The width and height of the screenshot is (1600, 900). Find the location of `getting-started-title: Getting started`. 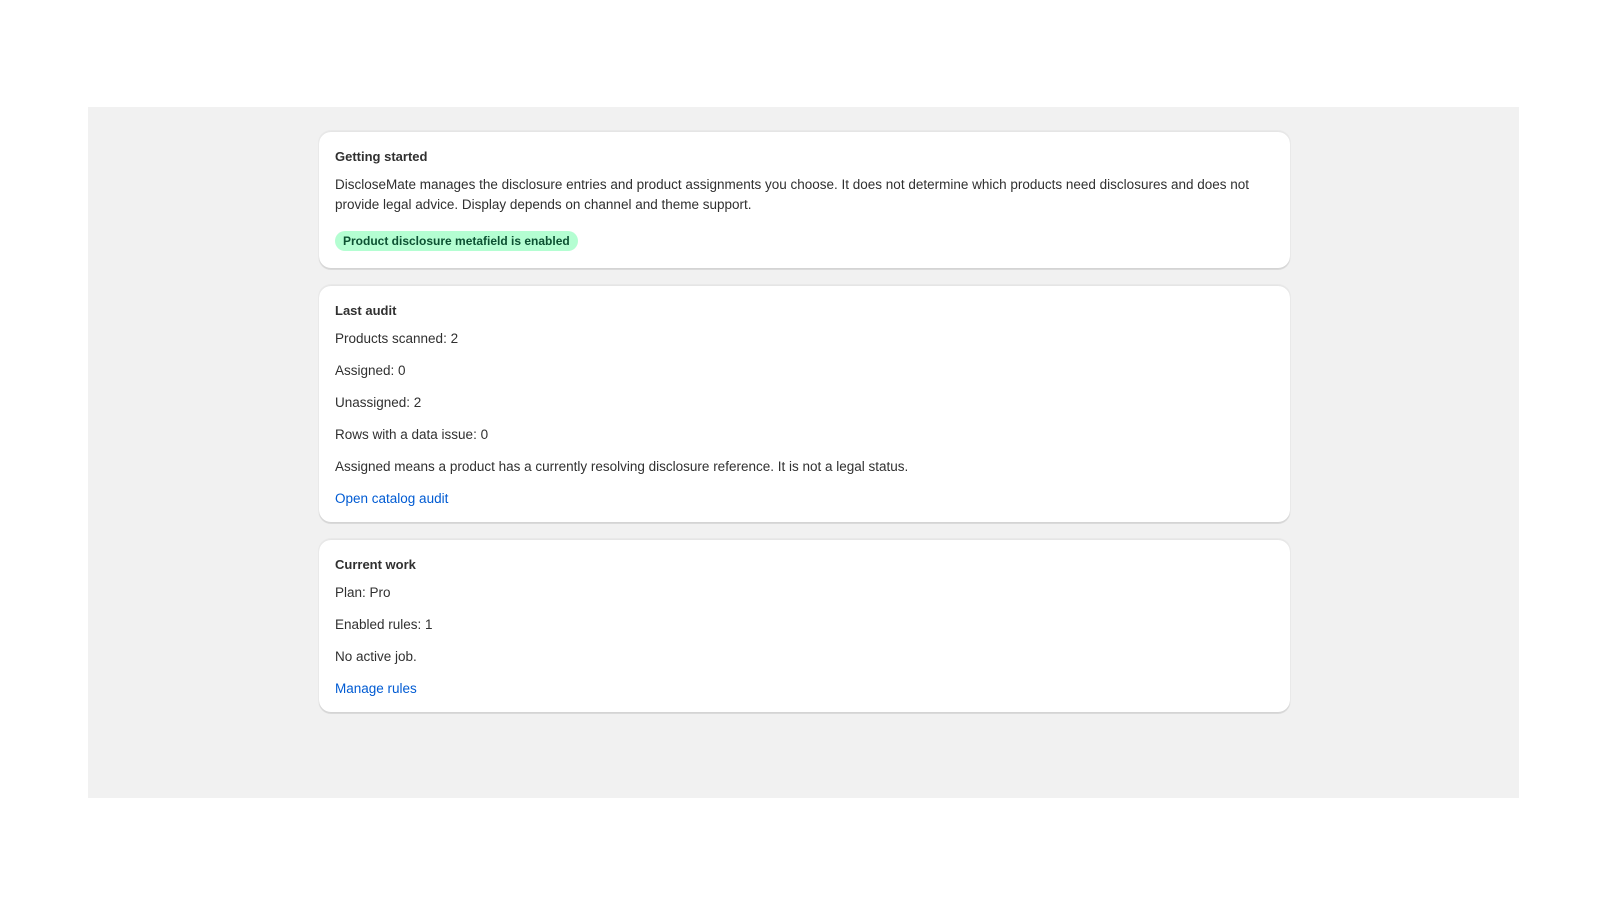

getting-started-title: Getting started is located at coordinates (381, 156).